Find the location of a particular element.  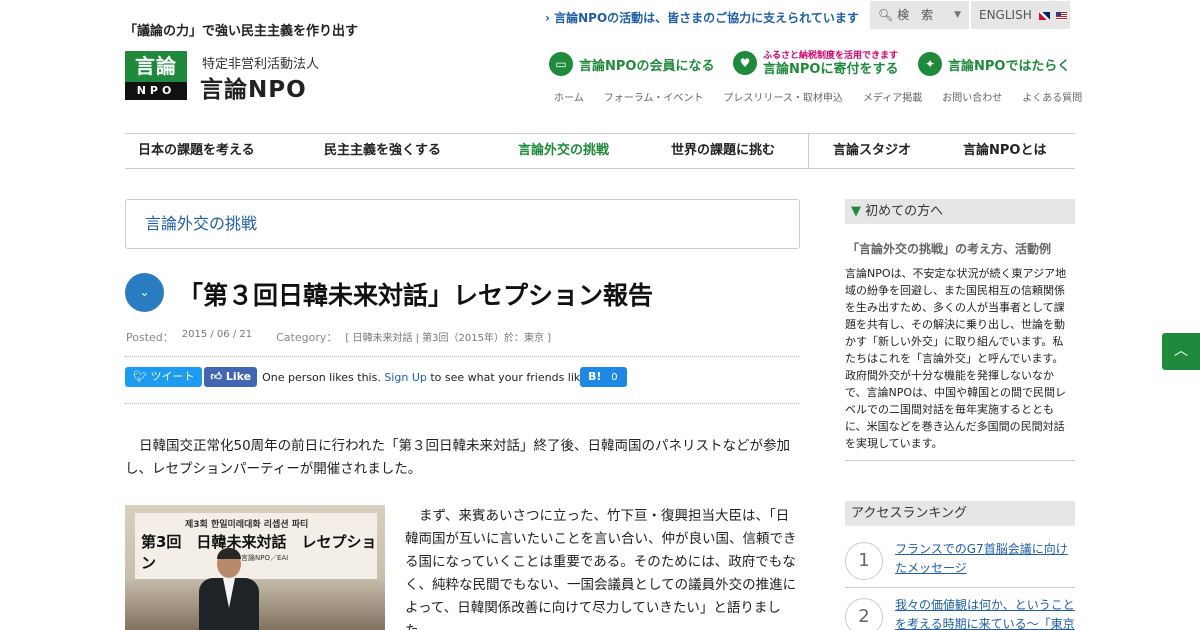

thumbs-up-icon: 👍︎ is located at coordinates (216, 376).